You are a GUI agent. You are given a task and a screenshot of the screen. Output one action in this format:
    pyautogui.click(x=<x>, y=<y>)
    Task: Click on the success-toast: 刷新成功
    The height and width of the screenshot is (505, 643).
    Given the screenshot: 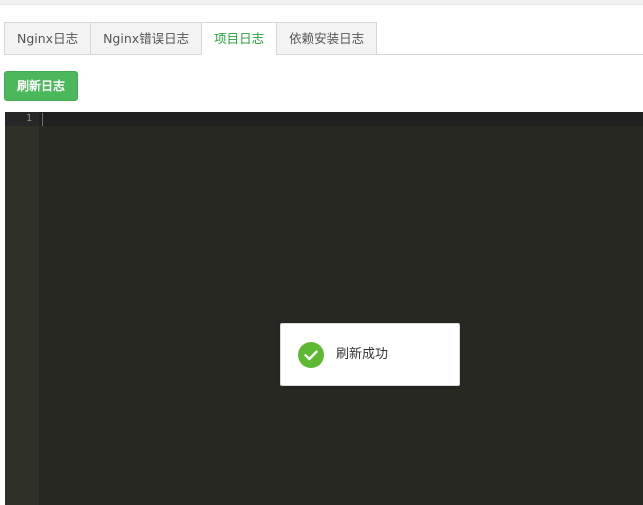 What is the action you would take?
    pyautogui.click(x=370, y=354)
    